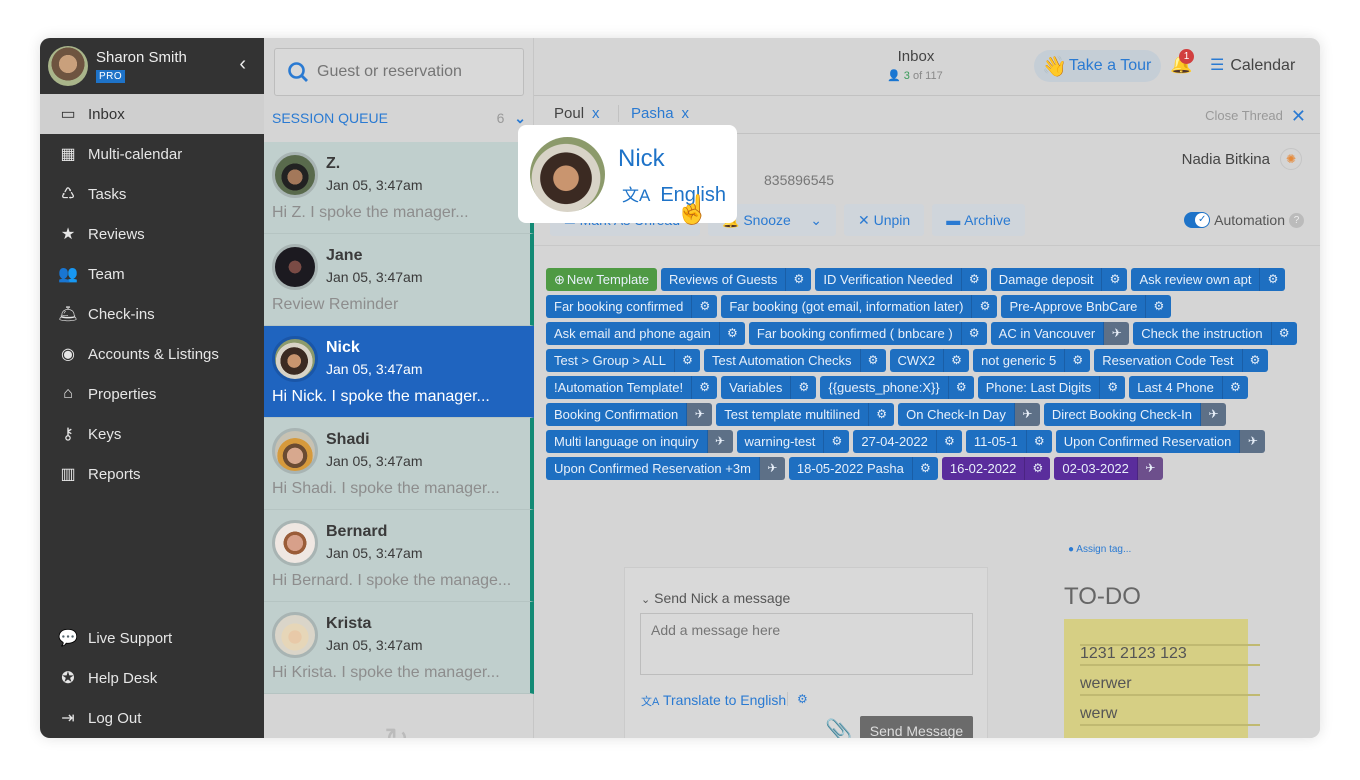  Describe the element at coordinates (665, 468) in the screenshot. I see `template-chip: Upon Confirmed Reservation +3m ✈` at that location.